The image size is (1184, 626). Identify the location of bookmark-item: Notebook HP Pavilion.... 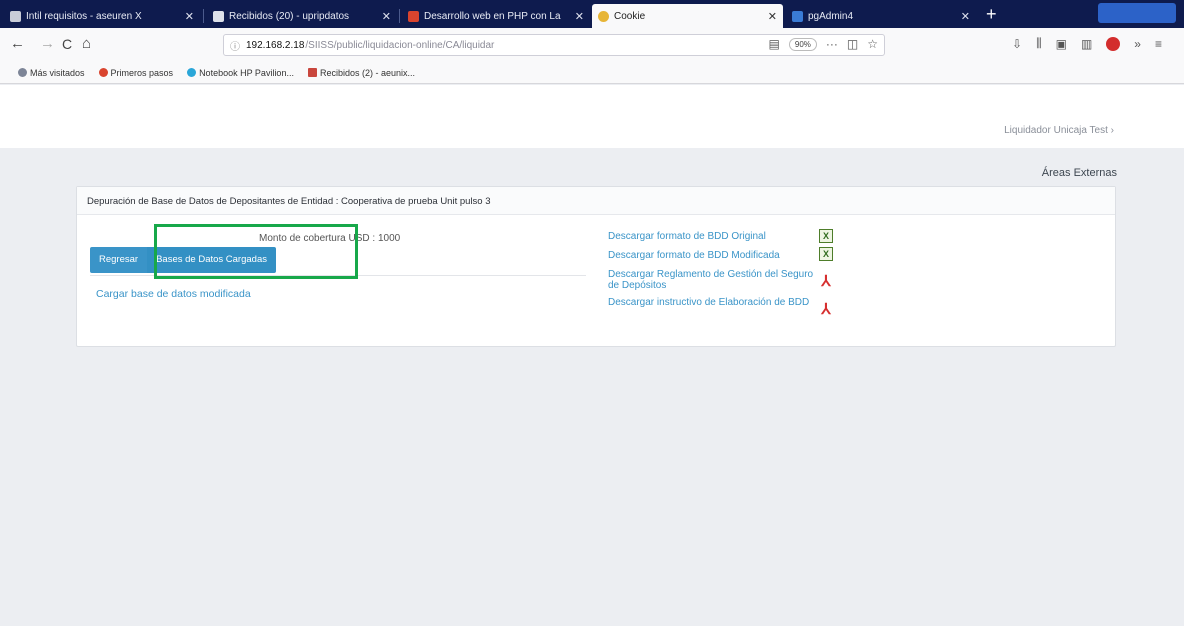
(240, 73).